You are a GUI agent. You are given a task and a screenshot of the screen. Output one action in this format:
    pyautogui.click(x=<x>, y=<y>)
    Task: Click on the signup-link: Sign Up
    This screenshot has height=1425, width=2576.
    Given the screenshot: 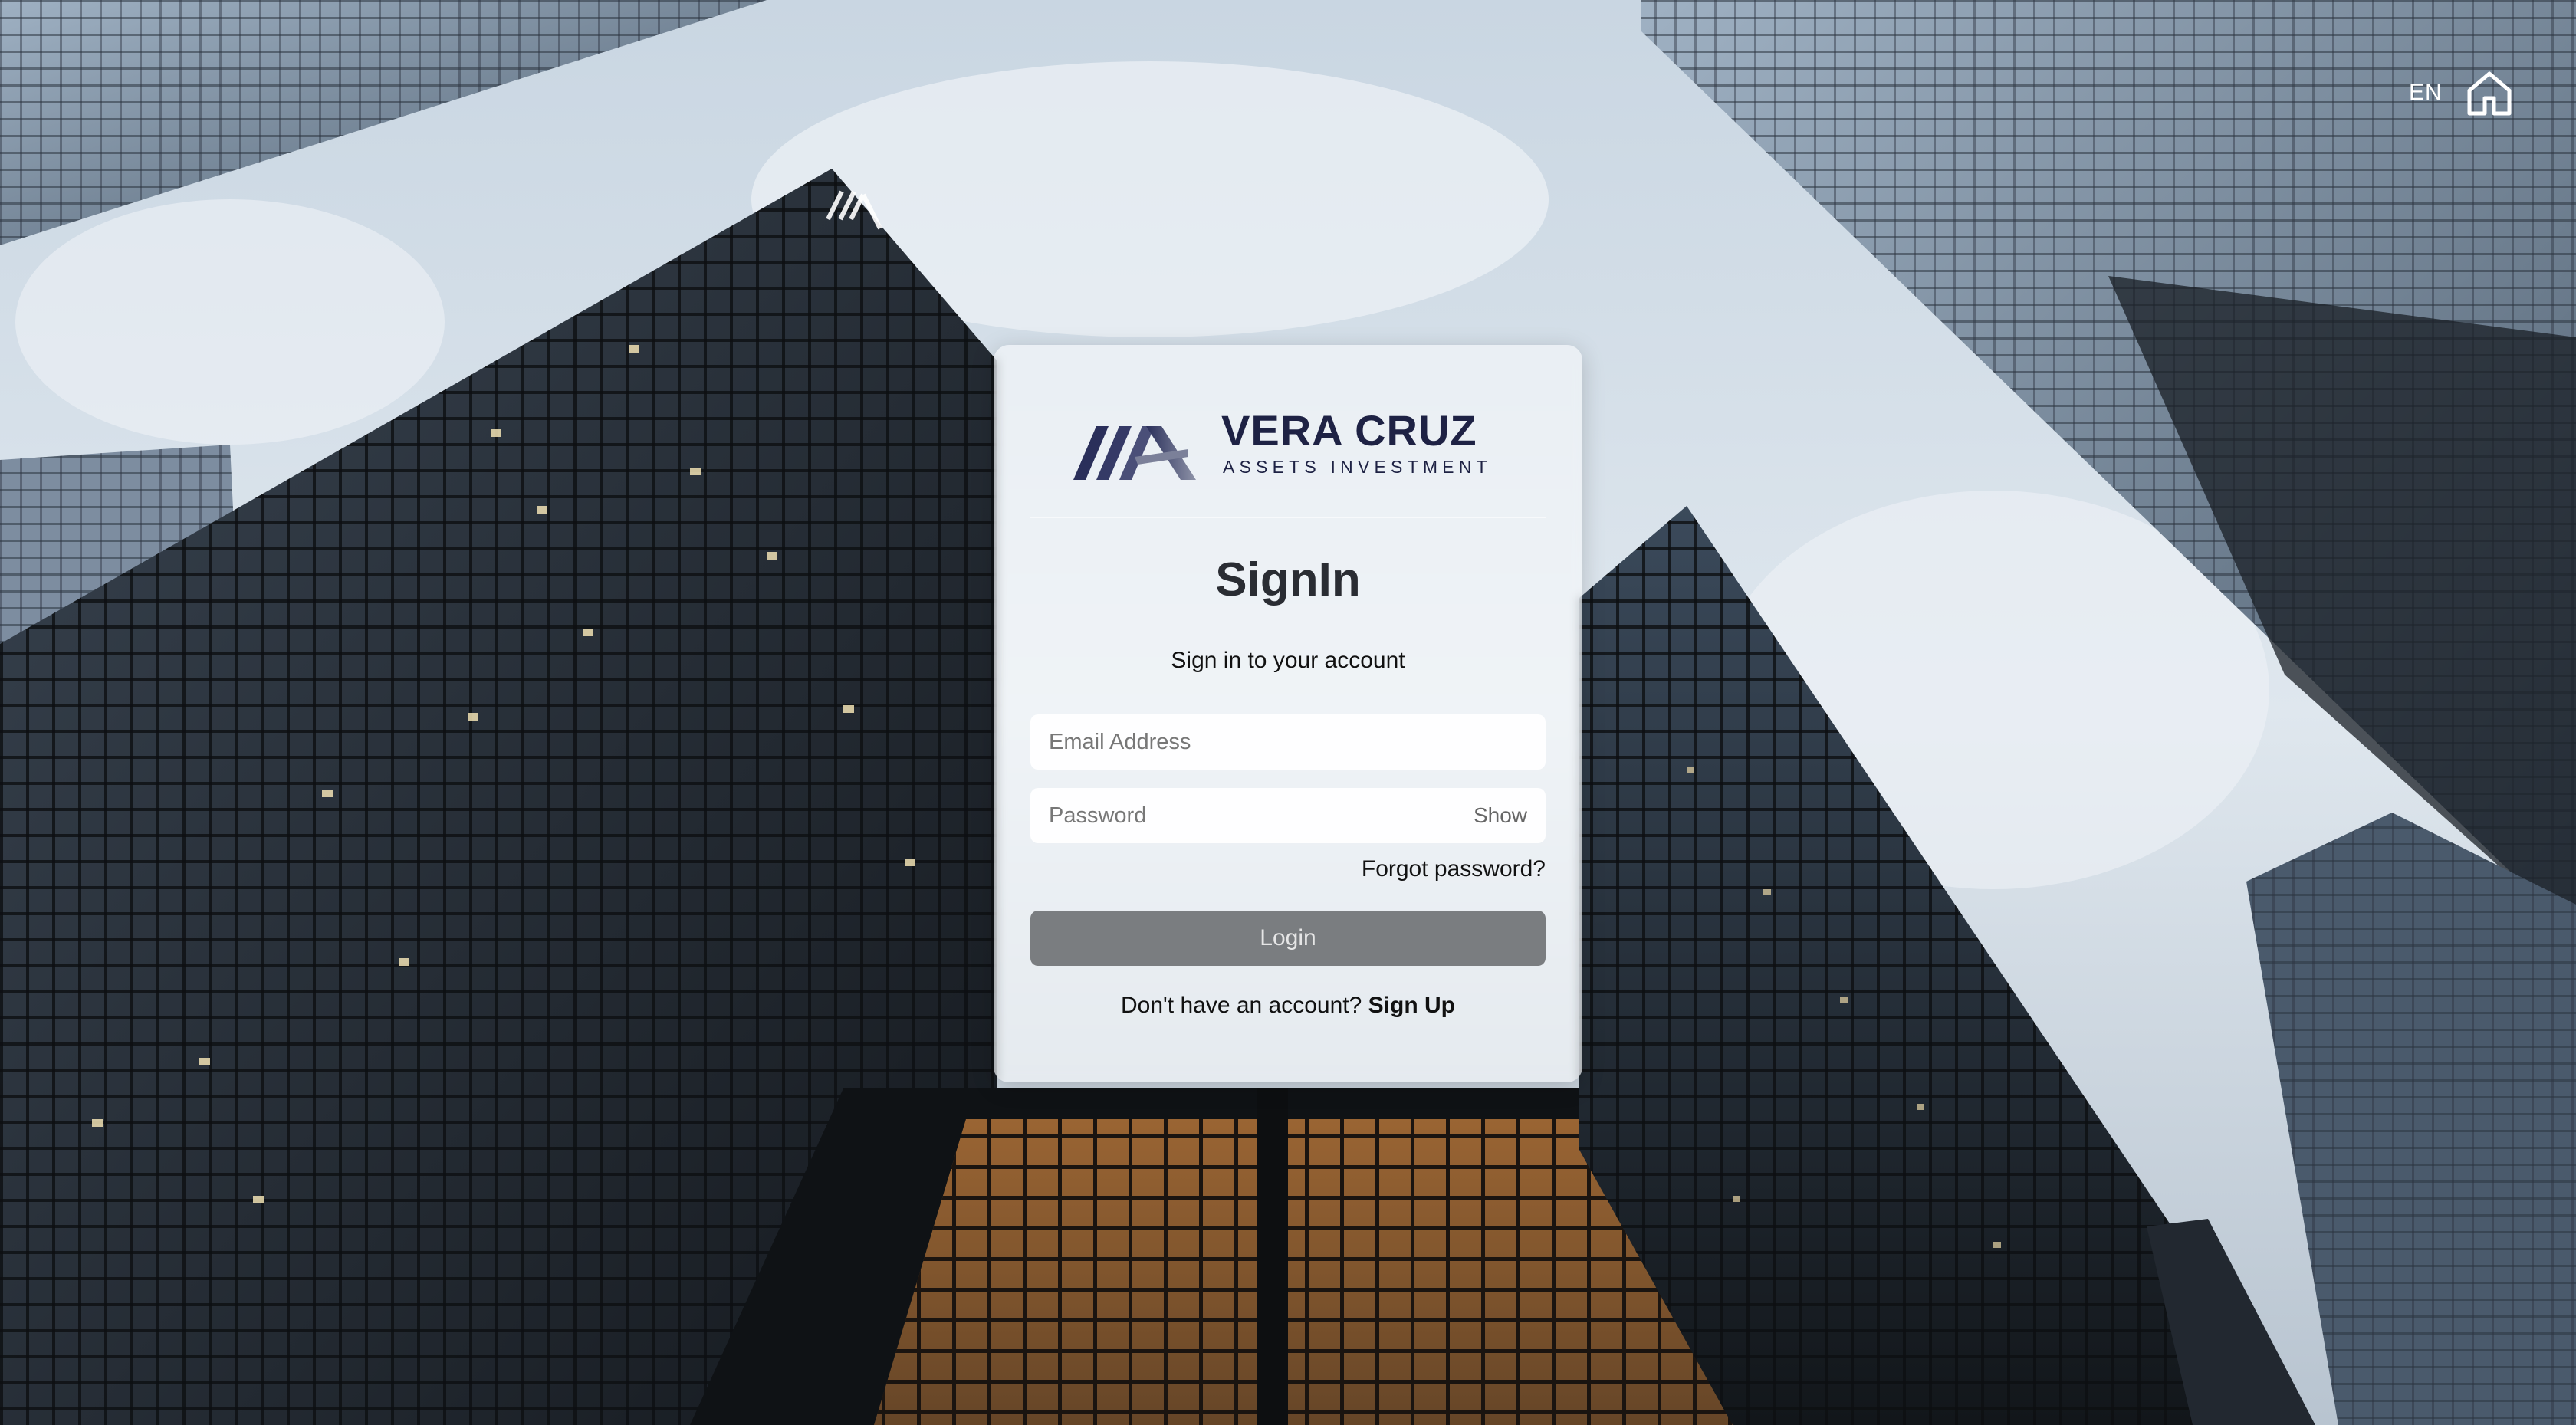 What is the action you would take?
    pyautogui.click(x=1412, y=1005)
    